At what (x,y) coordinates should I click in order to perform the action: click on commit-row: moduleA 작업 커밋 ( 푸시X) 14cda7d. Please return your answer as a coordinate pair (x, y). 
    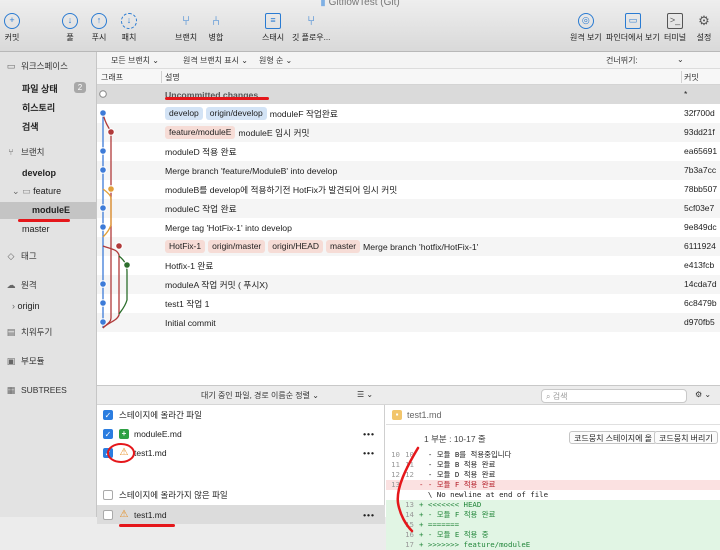
    Looking at the image, I should click on (408, 284).